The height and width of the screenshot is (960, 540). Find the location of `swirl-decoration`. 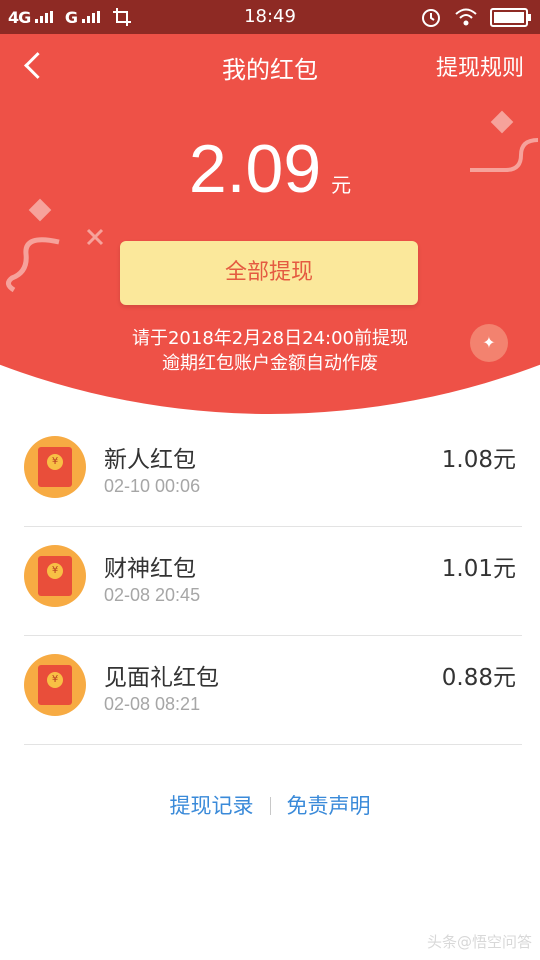

swirl-decoration is located at coordinates (33, 265).